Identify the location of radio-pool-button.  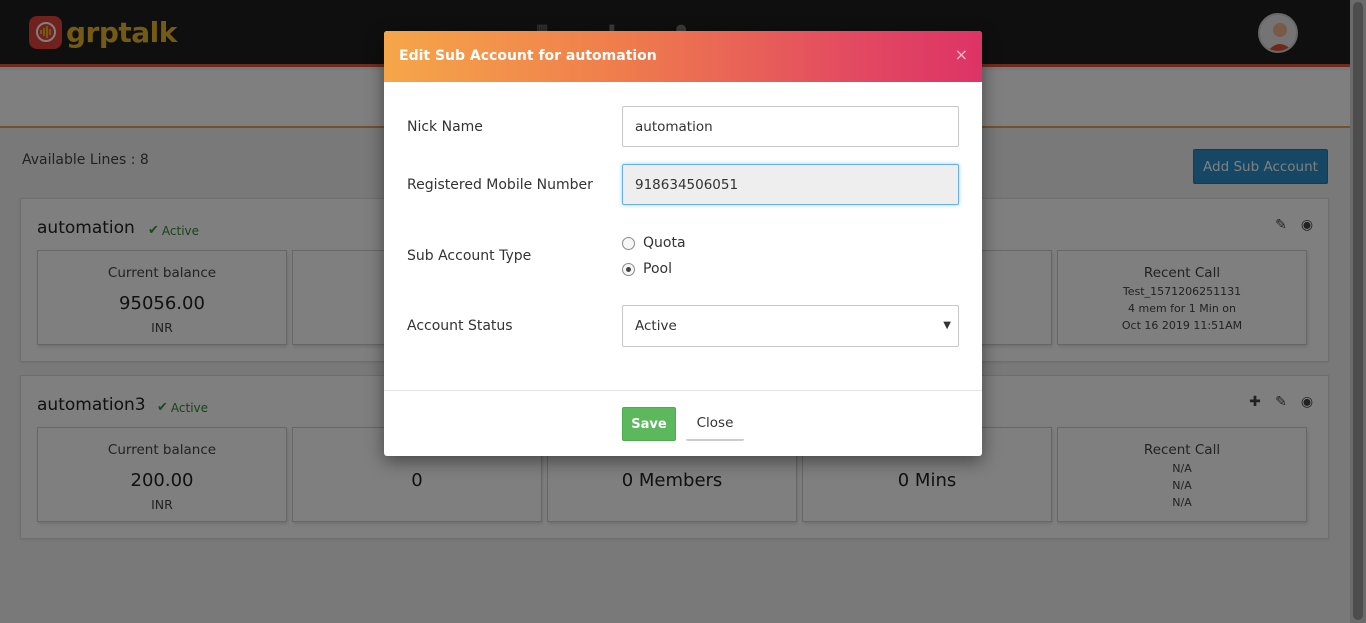
(628, 269).